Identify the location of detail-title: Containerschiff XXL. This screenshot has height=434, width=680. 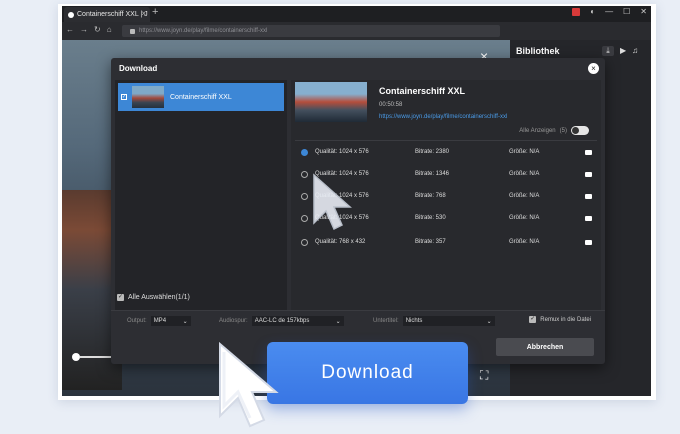
(422, 91).